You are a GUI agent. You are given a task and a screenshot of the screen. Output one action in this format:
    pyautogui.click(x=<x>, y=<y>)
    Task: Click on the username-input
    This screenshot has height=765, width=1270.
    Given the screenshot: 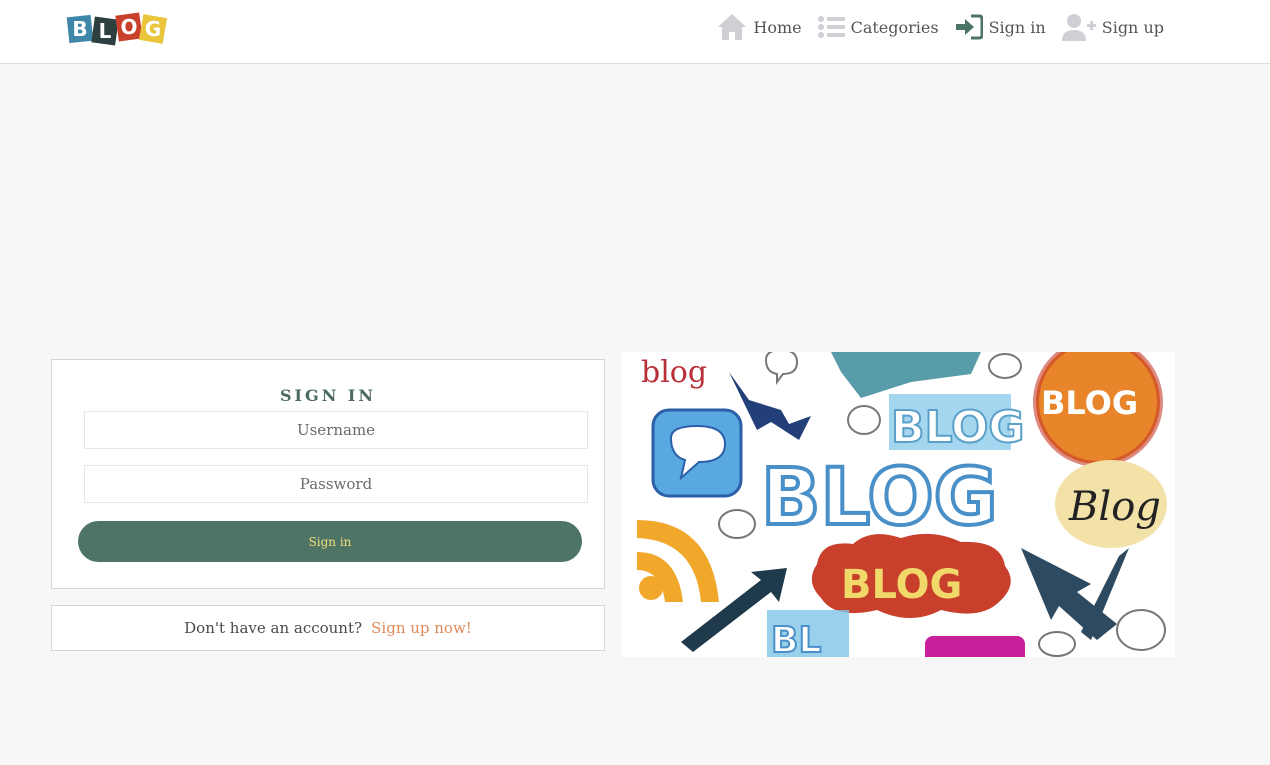 What is the action you would take?
    pyautogui.click(x=336, y=430)
    